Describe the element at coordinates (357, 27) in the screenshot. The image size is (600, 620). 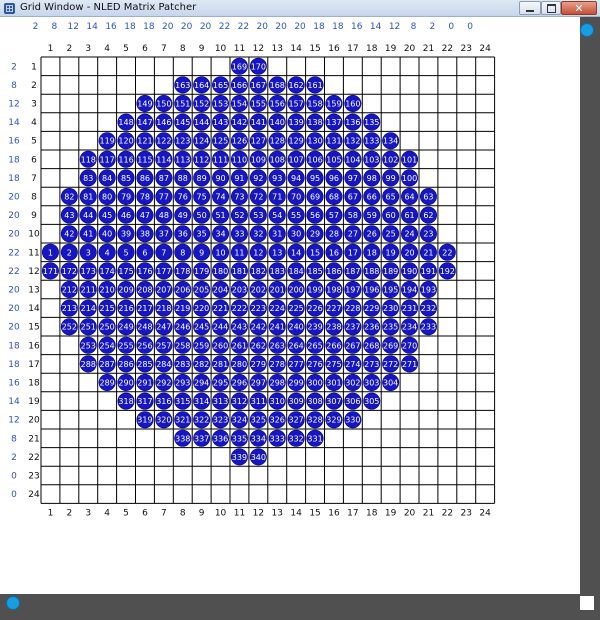
I see `column-count-label: 16` at that location.